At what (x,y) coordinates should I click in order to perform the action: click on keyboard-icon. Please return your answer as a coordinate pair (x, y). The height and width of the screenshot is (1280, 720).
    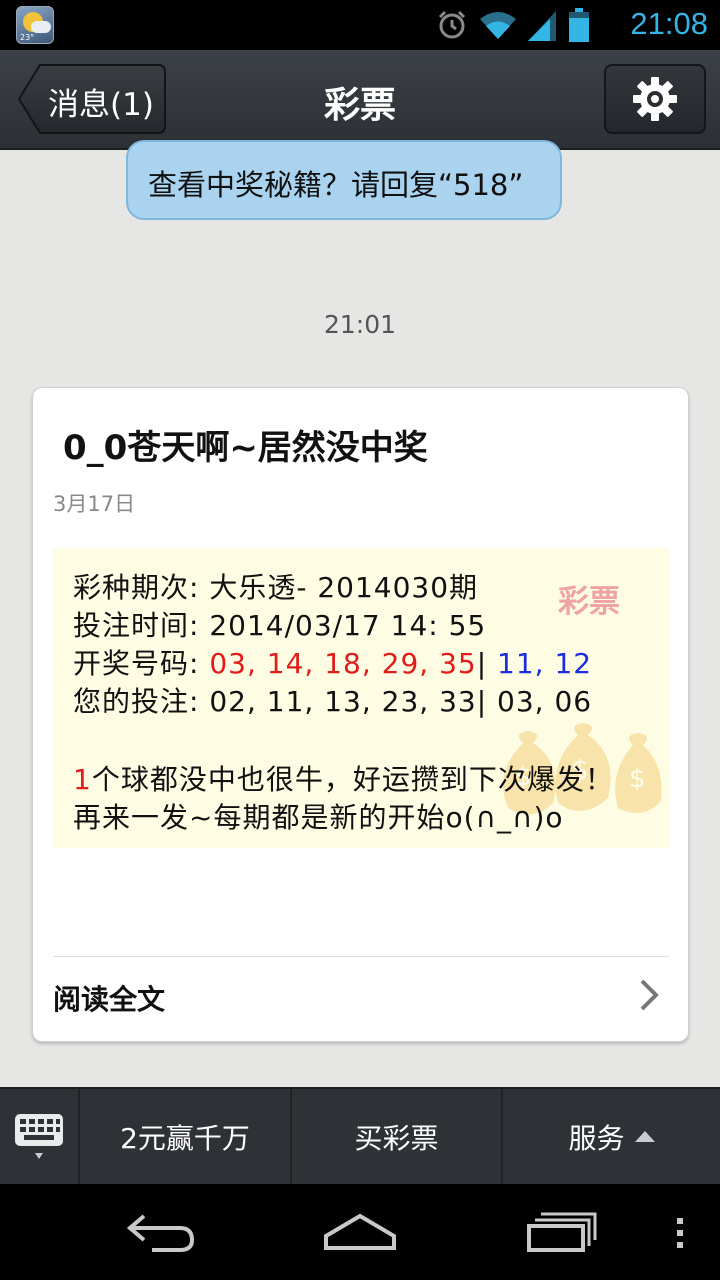
    Looking at the image, I should click on (39, 1136).